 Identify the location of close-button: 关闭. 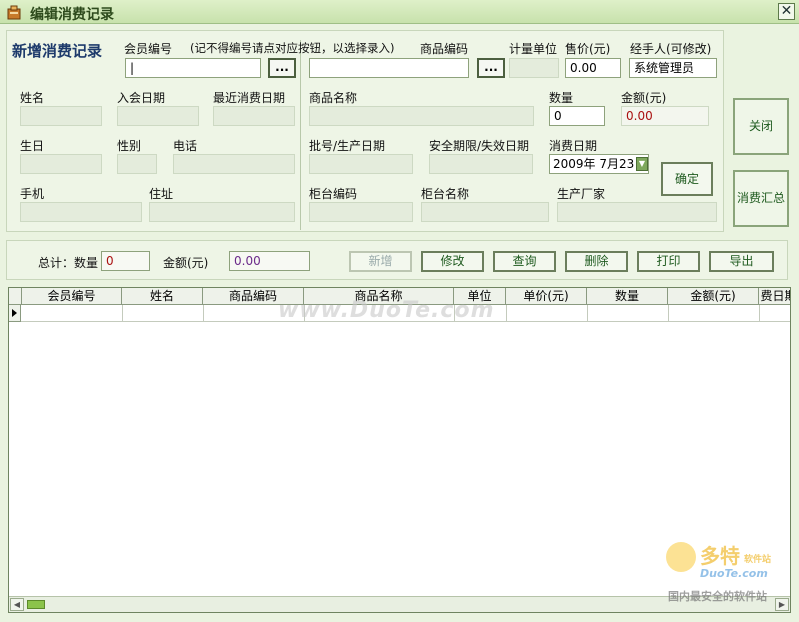
(761, 126).